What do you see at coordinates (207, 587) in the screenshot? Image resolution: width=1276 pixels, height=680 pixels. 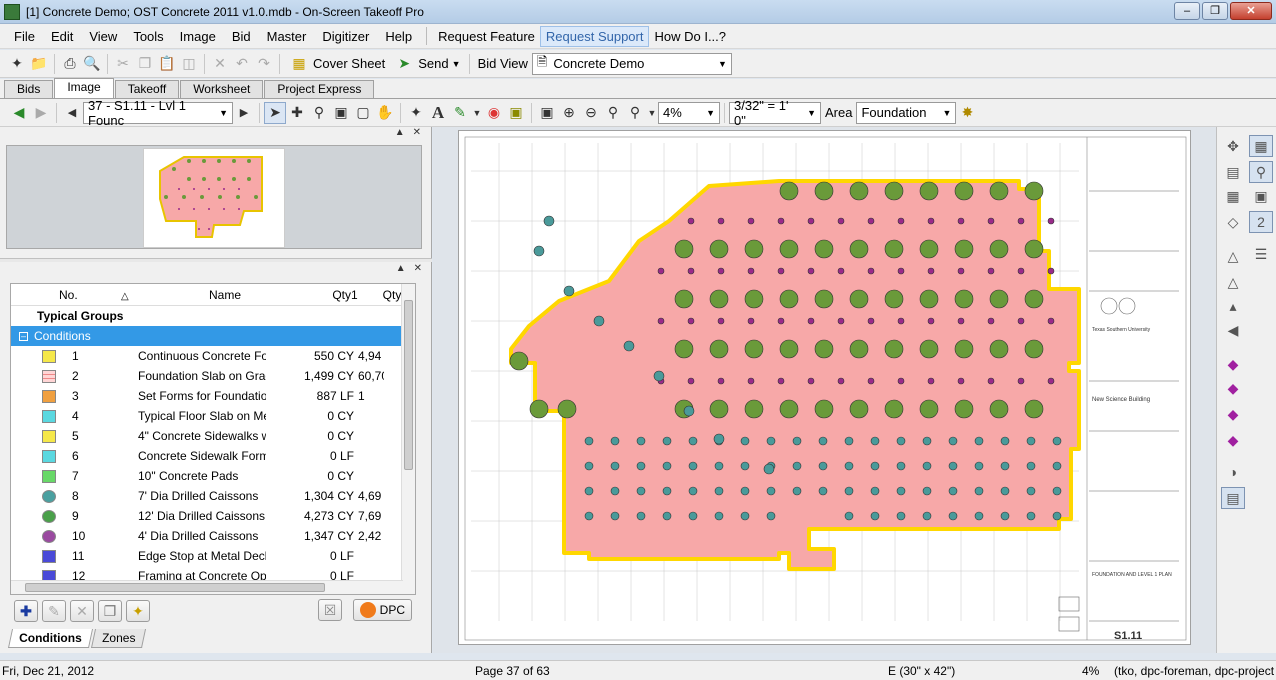 I see `horizontal-scrollbar` at bounding box center [207, 587].